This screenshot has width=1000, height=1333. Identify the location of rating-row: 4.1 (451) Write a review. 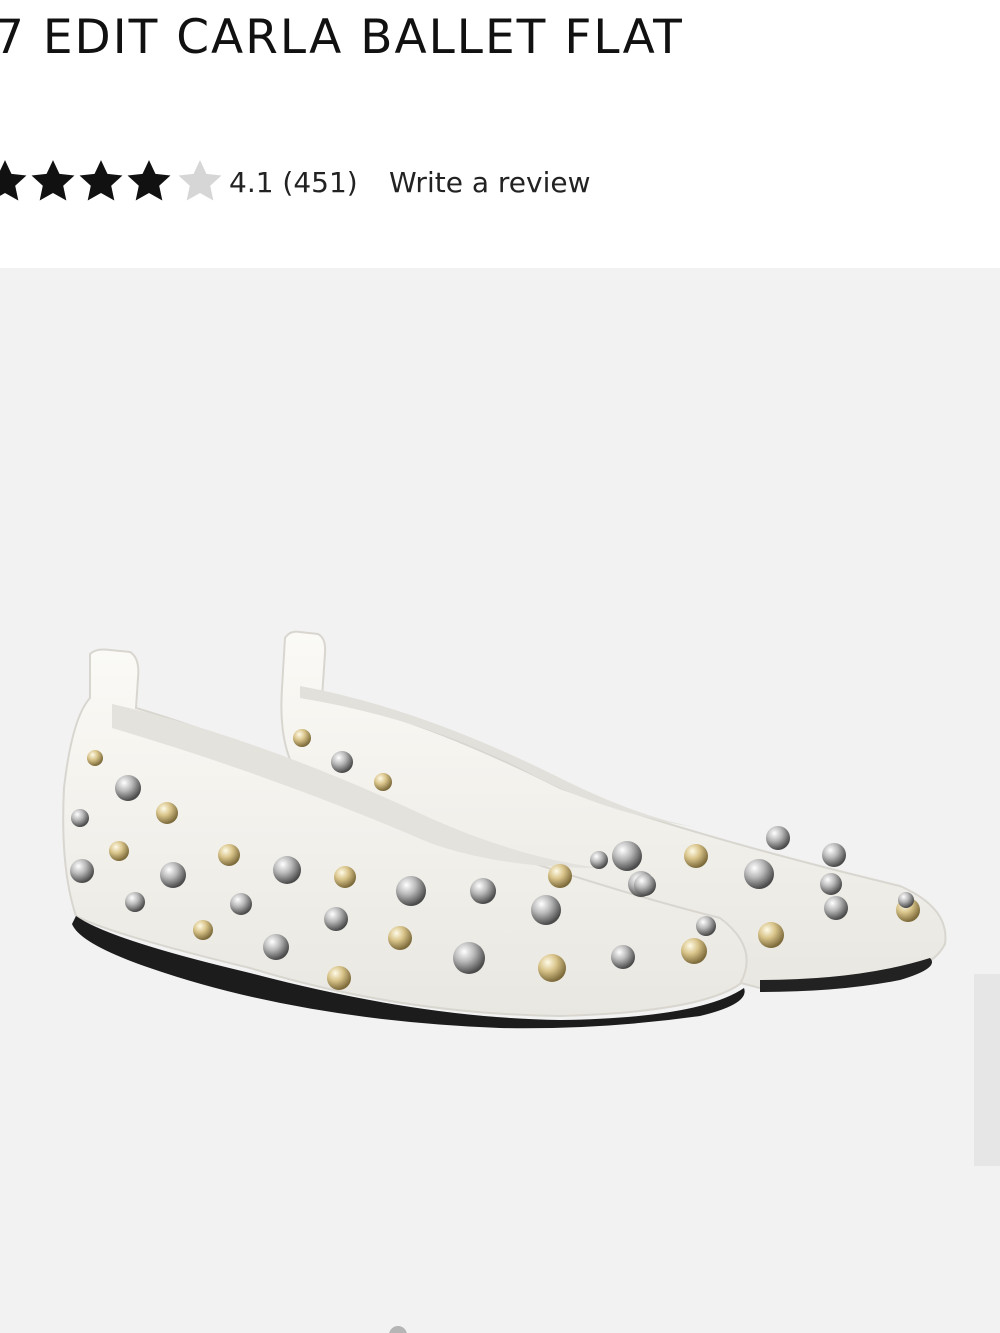
(500, 182).